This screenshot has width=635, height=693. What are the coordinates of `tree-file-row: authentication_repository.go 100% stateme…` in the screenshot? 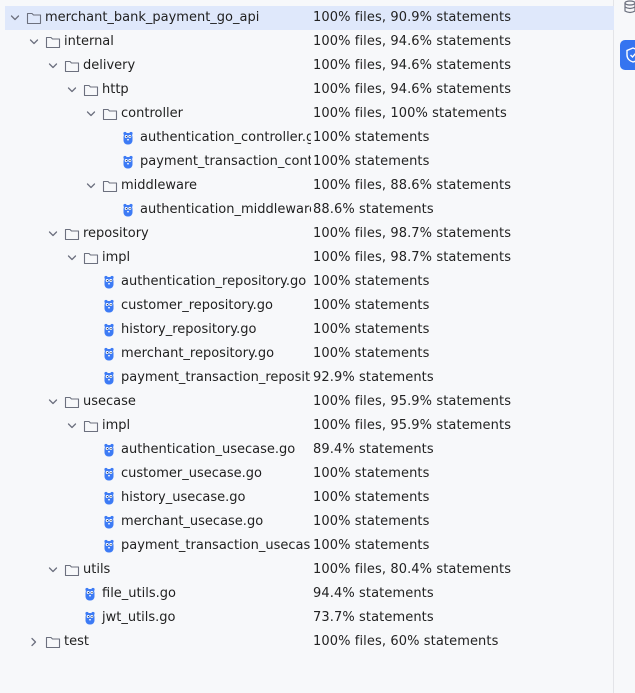 It's located at (309, 282).